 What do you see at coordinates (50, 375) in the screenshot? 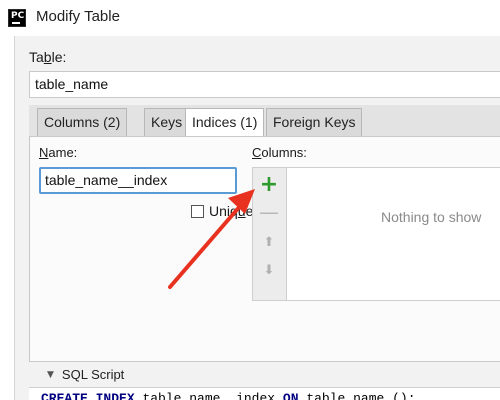
I see `collapse-triangle-icon: ▼` at bounding box center [50, 375].